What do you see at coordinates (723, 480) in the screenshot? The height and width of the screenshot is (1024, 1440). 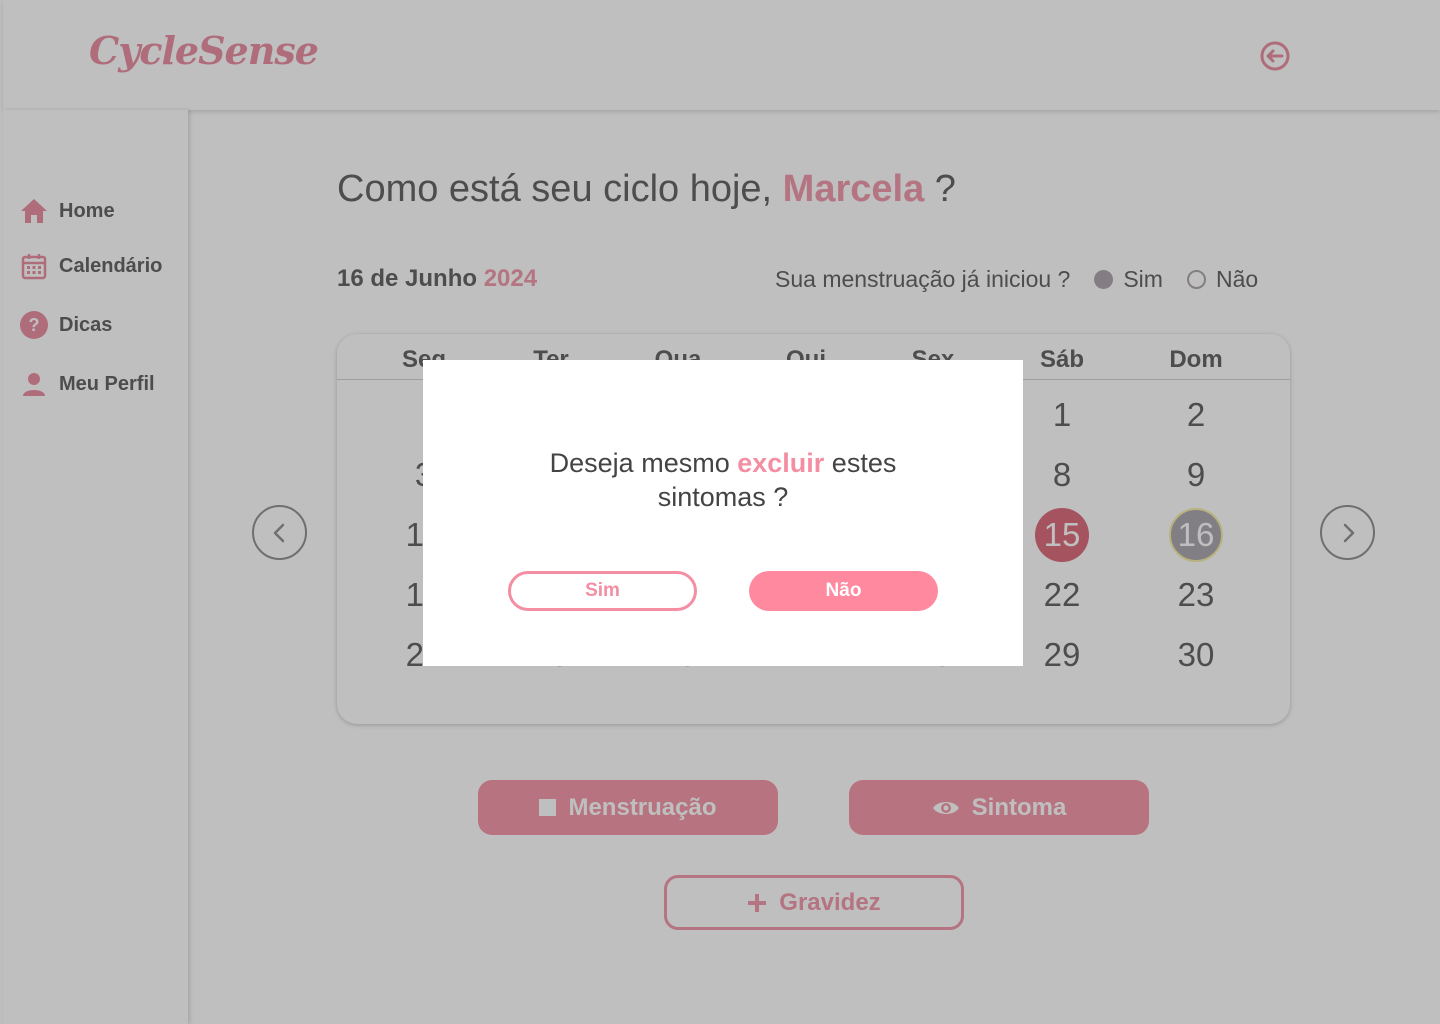 I see `dialog-message: Deseja mesmo excluir estes sintomas ?` at bounding box center [723, 480].